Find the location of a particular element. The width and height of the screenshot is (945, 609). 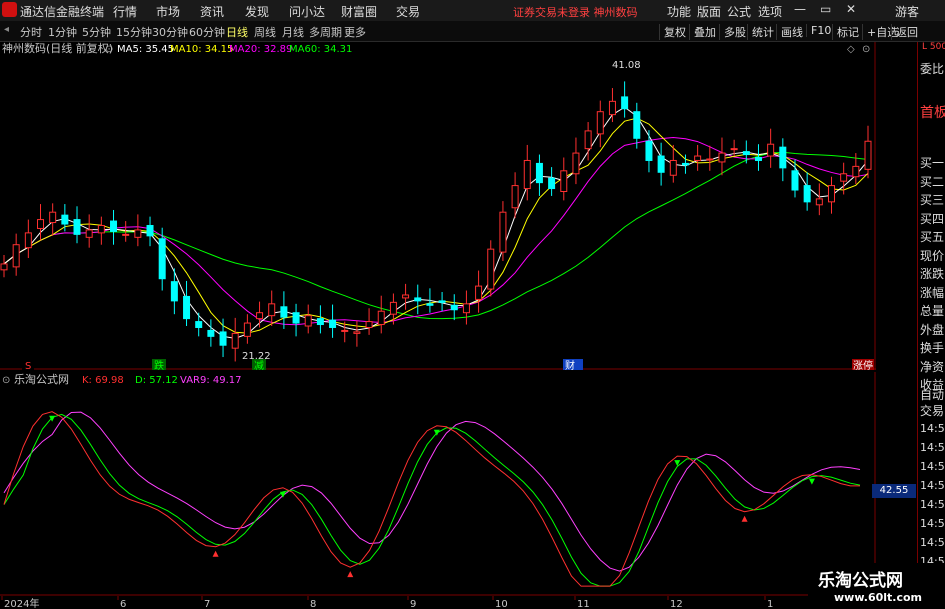

quote-shouban: 首板 is located at coordinates (932, 113).